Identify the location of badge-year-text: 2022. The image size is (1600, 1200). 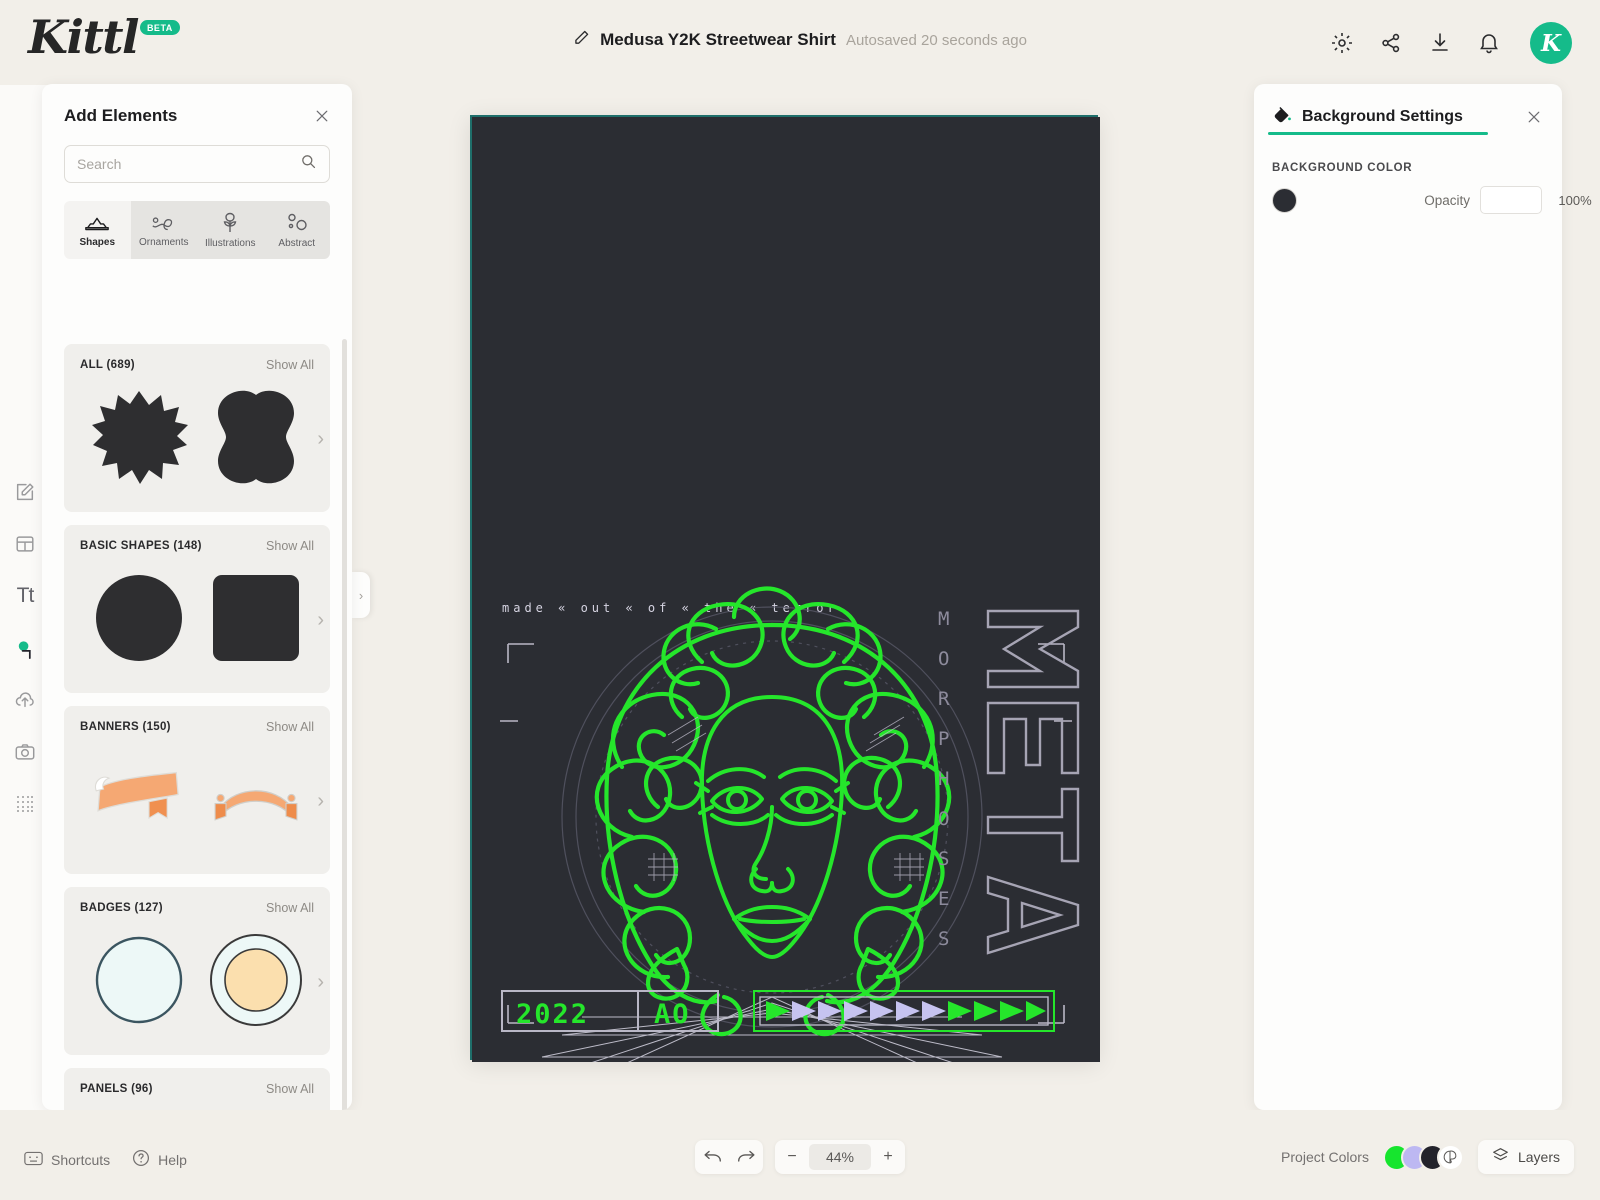
(552, 1014).